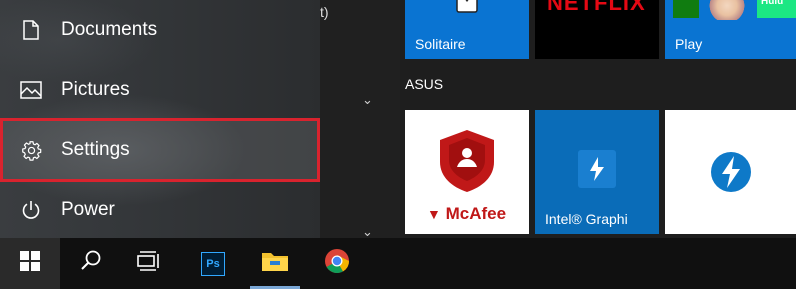  I want to click on chrome-icon, so click(337, 263).